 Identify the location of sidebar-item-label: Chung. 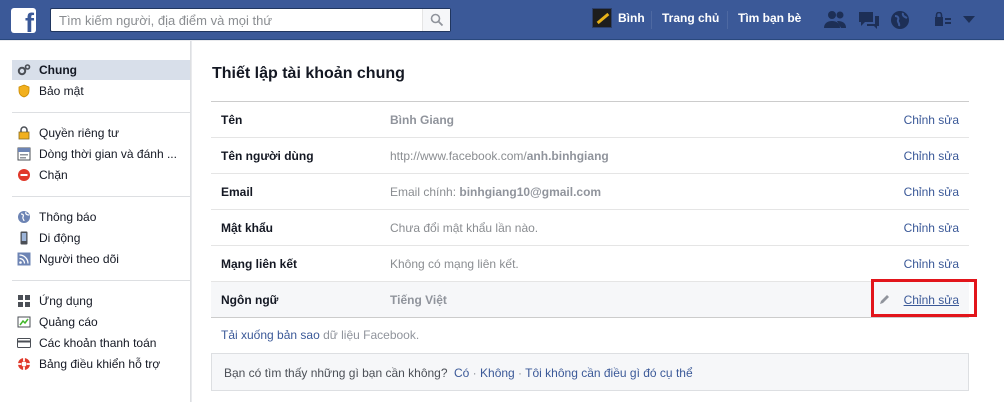
(58, 70).